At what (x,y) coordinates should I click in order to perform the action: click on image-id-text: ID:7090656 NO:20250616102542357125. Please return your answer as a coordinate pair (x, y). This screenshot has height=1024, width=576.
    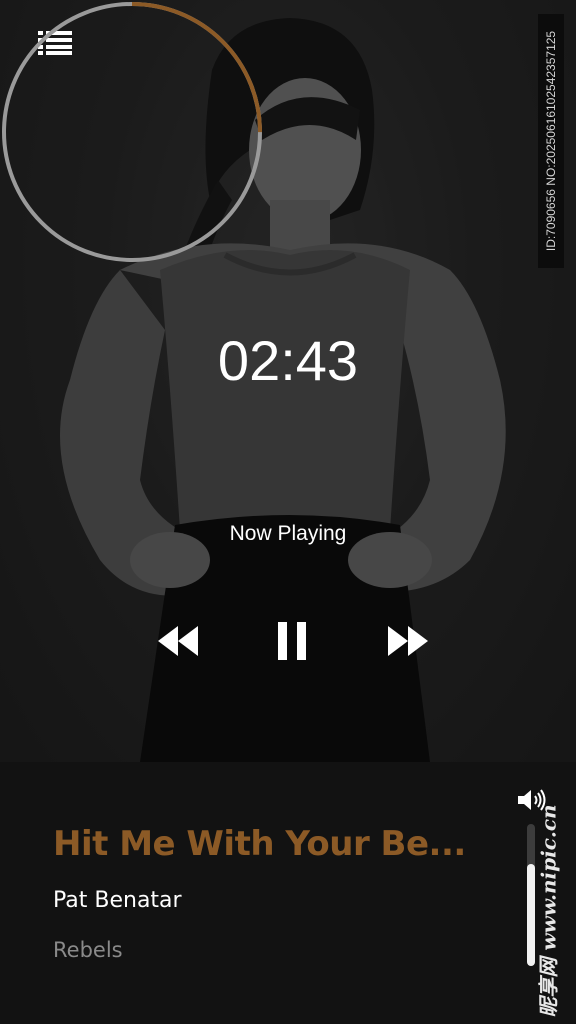
    Looking at the image, I should click on (551, 141).